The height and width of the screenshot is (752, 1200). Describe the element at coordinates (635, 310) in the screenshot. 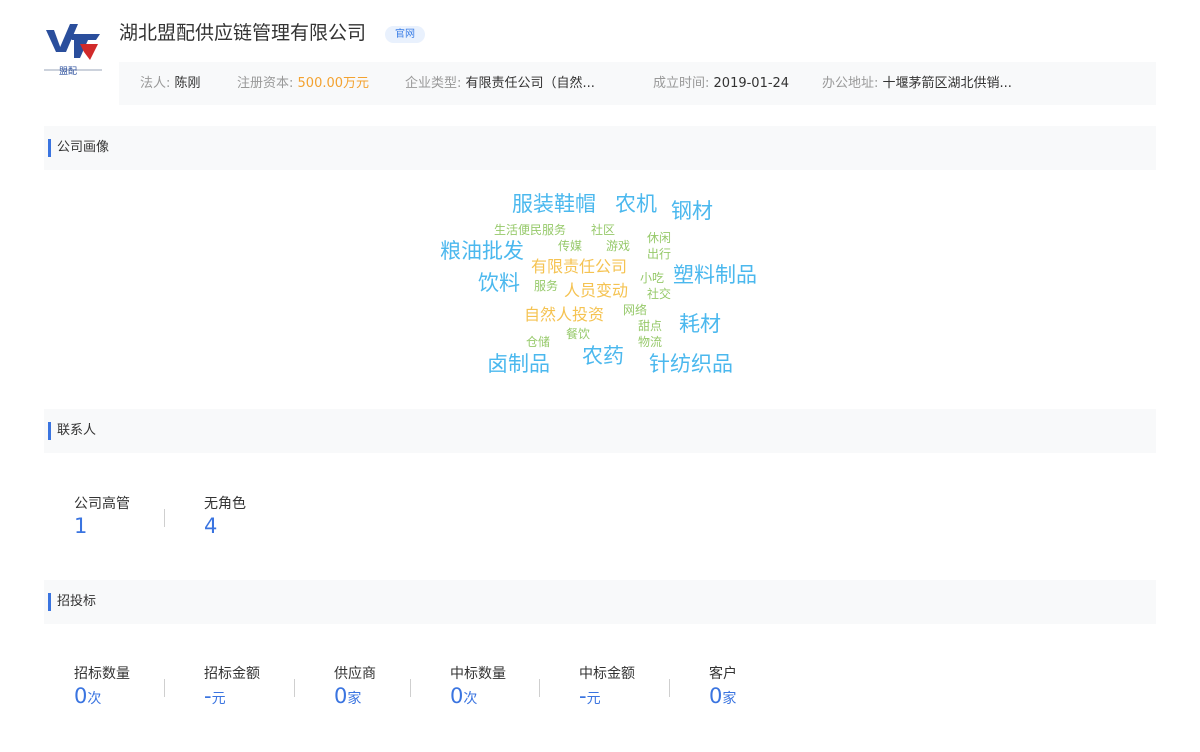

I see `word-cloud-tag: 网络` at that location.